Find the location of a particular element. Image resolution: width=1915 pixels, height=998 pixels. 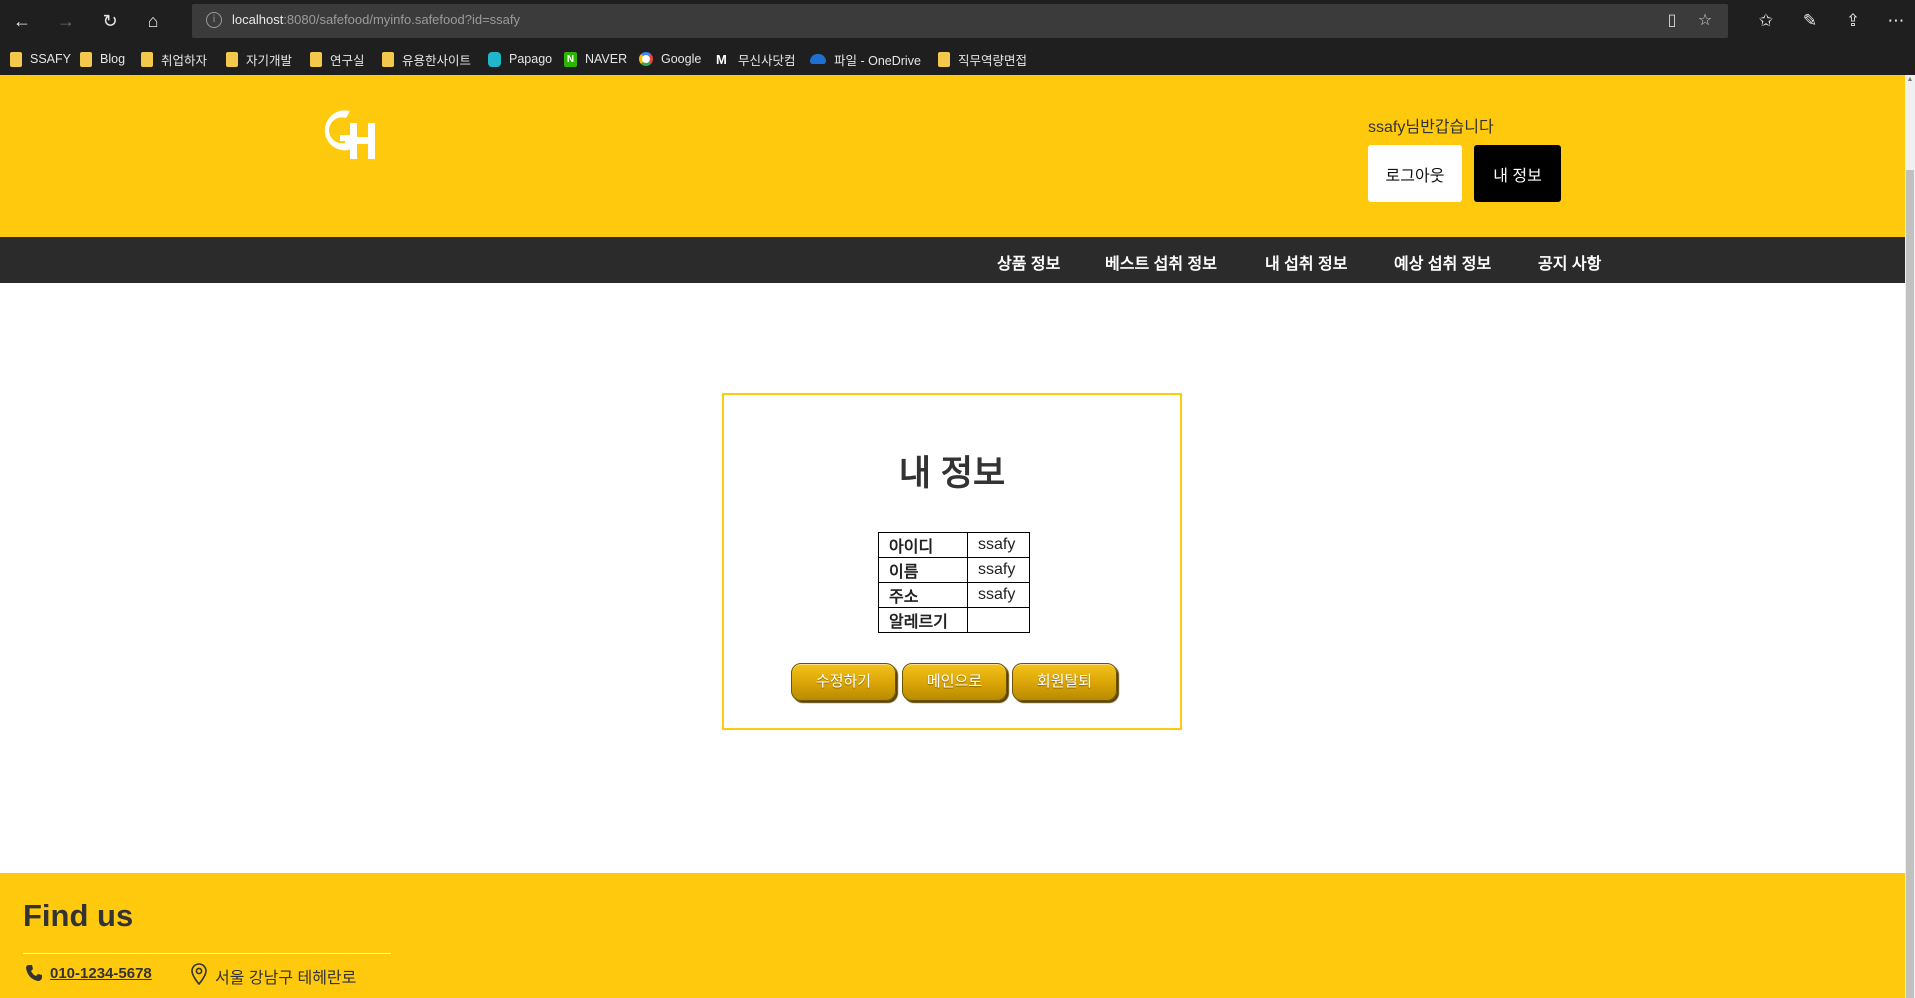

bookmark-label: 직무역량면접 is located at coordinates (993, 60).